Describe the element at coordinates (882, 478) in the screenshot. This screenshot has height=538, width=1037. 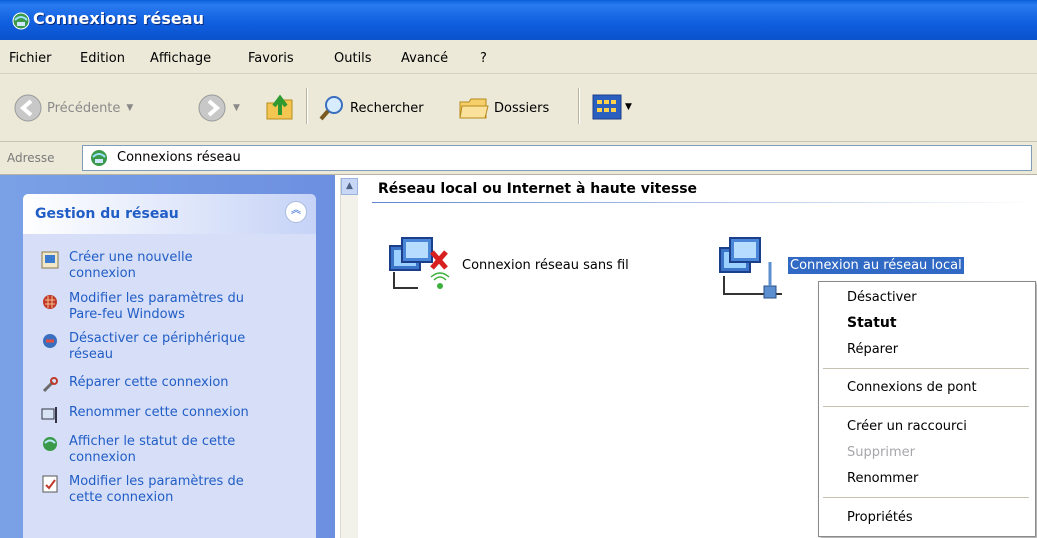
I see `menu-item-rename: Renommer` at that location.